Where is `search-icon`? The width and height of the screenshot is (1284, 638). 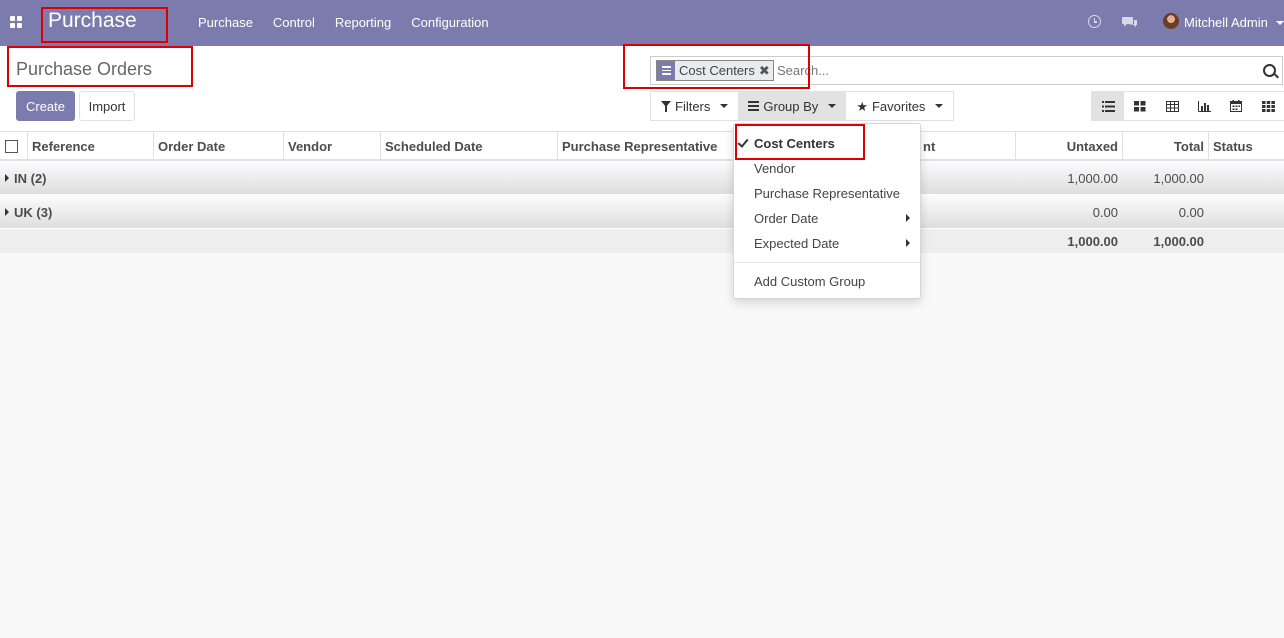 search-icon is located at coordinates (1269, 70).